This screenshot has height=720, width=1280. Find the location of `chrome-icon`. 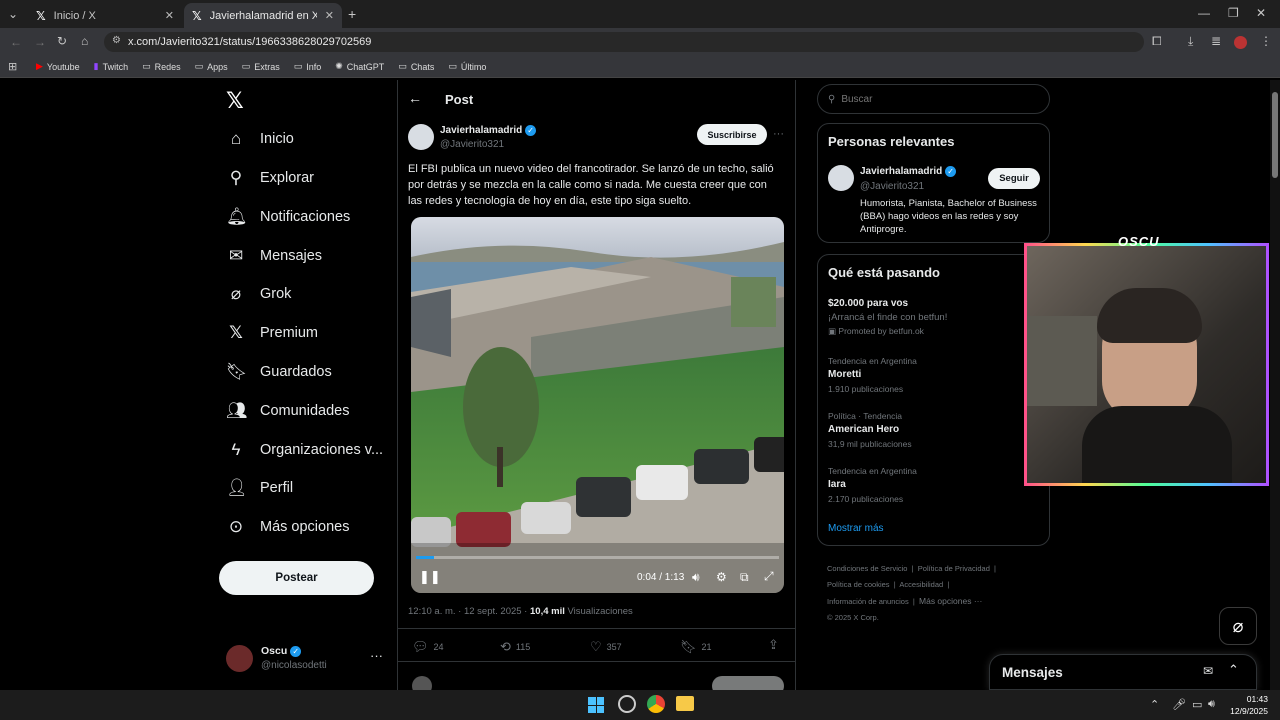

chrome-icon is located at coordinates (656, 704).